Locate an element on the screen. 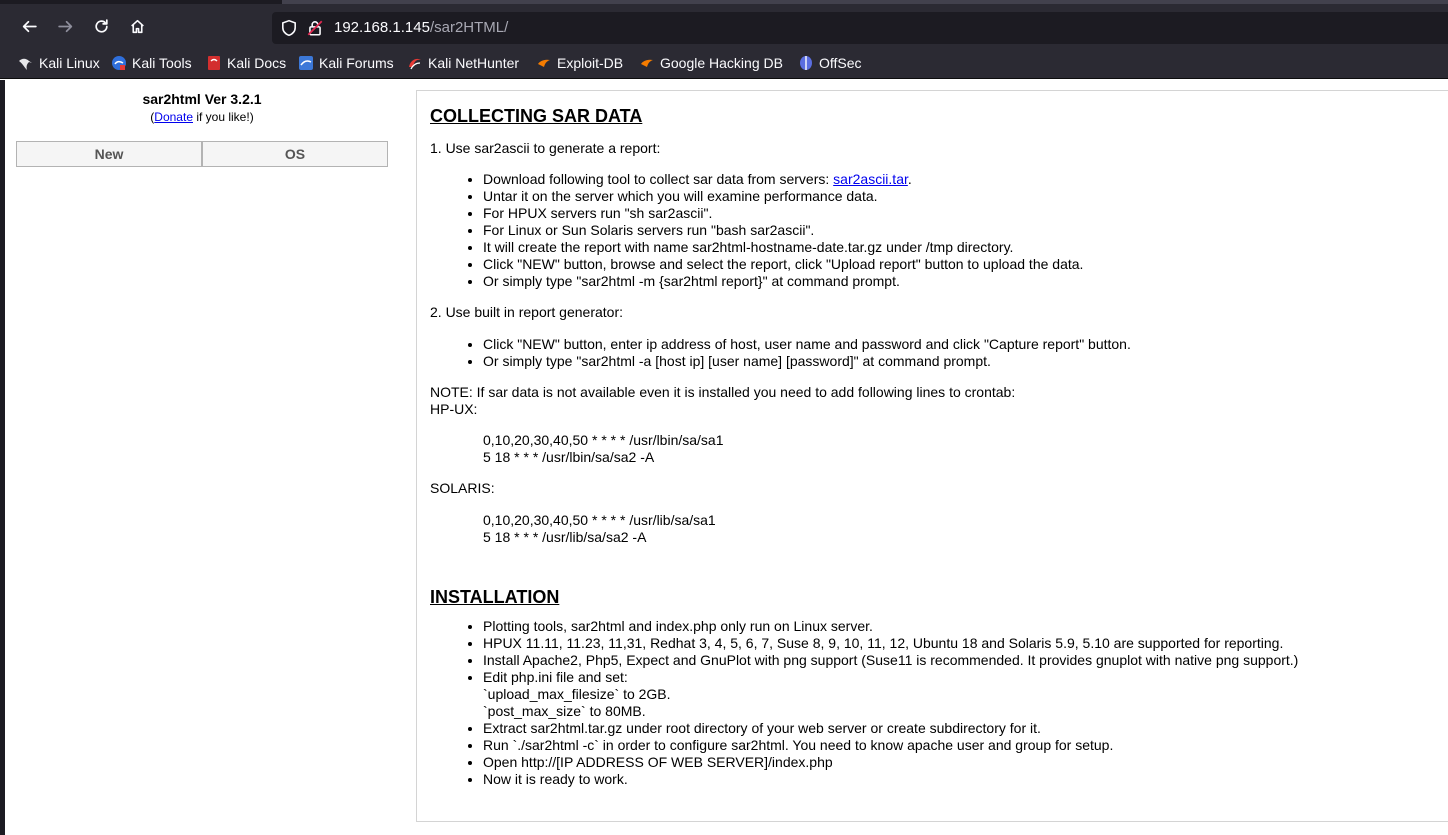  list-item-text: Edit php.ini file and set: is located at coordinates (555, 677).